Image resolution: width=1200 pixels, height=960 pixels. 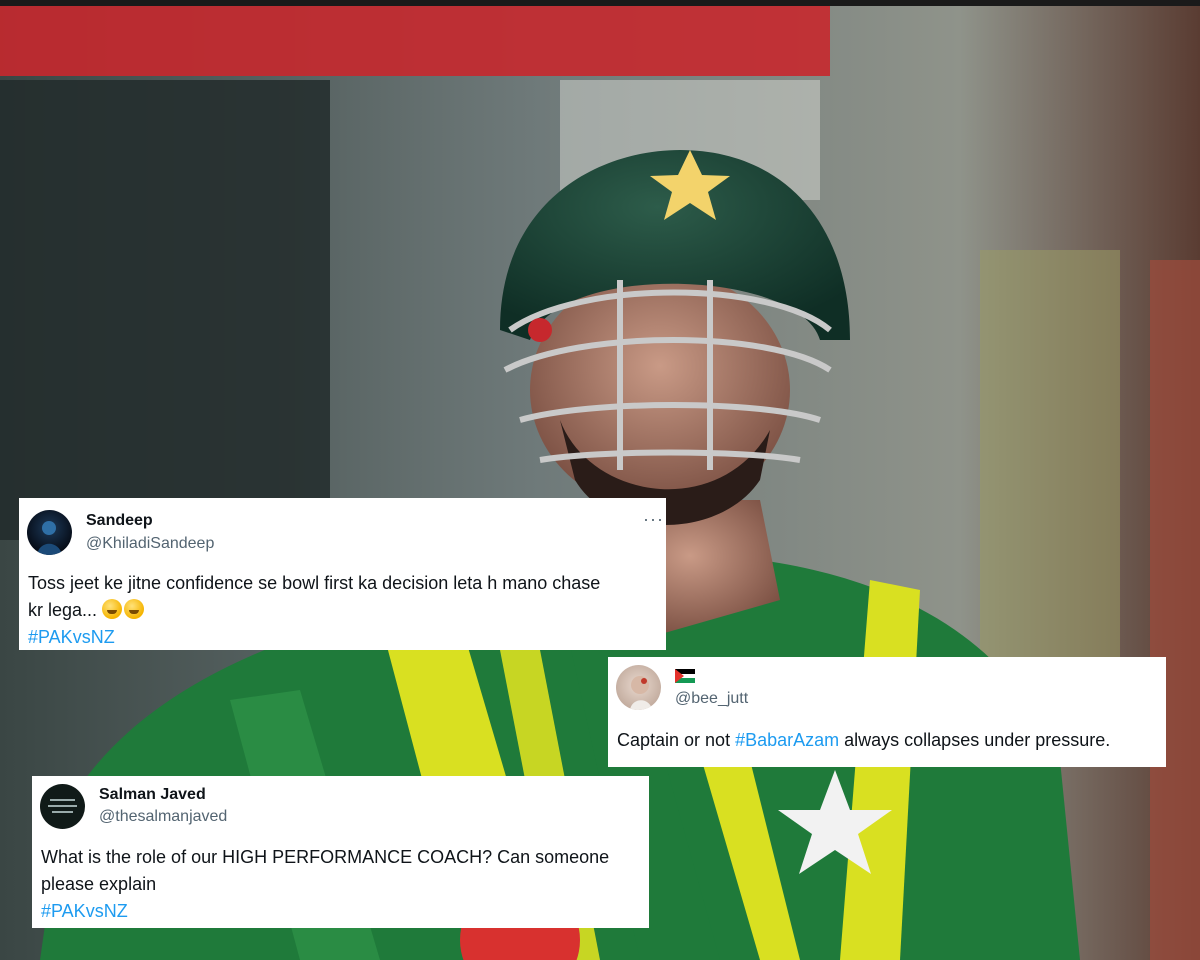 I want to click on avatar-silhouette-icon, so click(x=49, y=538).